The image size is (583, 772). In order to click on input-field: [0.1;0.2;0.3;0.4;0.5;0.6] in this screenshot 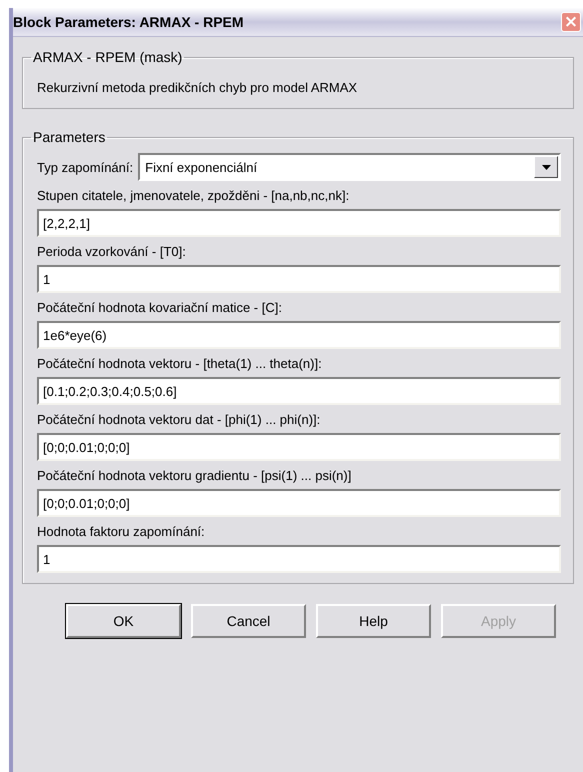, I will do `click(299, 391)`.